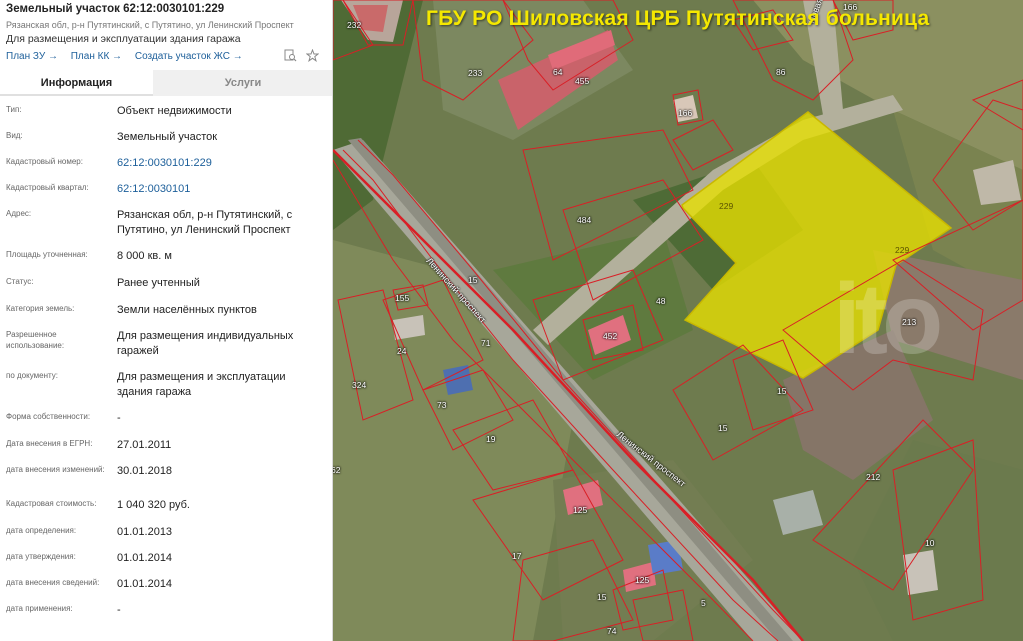 Image resolution: width=1023 pixels, height=641 pixels. Describe the element at coordinates (475, 73) in the screenshot. I see `plot-label: 233` at that location.